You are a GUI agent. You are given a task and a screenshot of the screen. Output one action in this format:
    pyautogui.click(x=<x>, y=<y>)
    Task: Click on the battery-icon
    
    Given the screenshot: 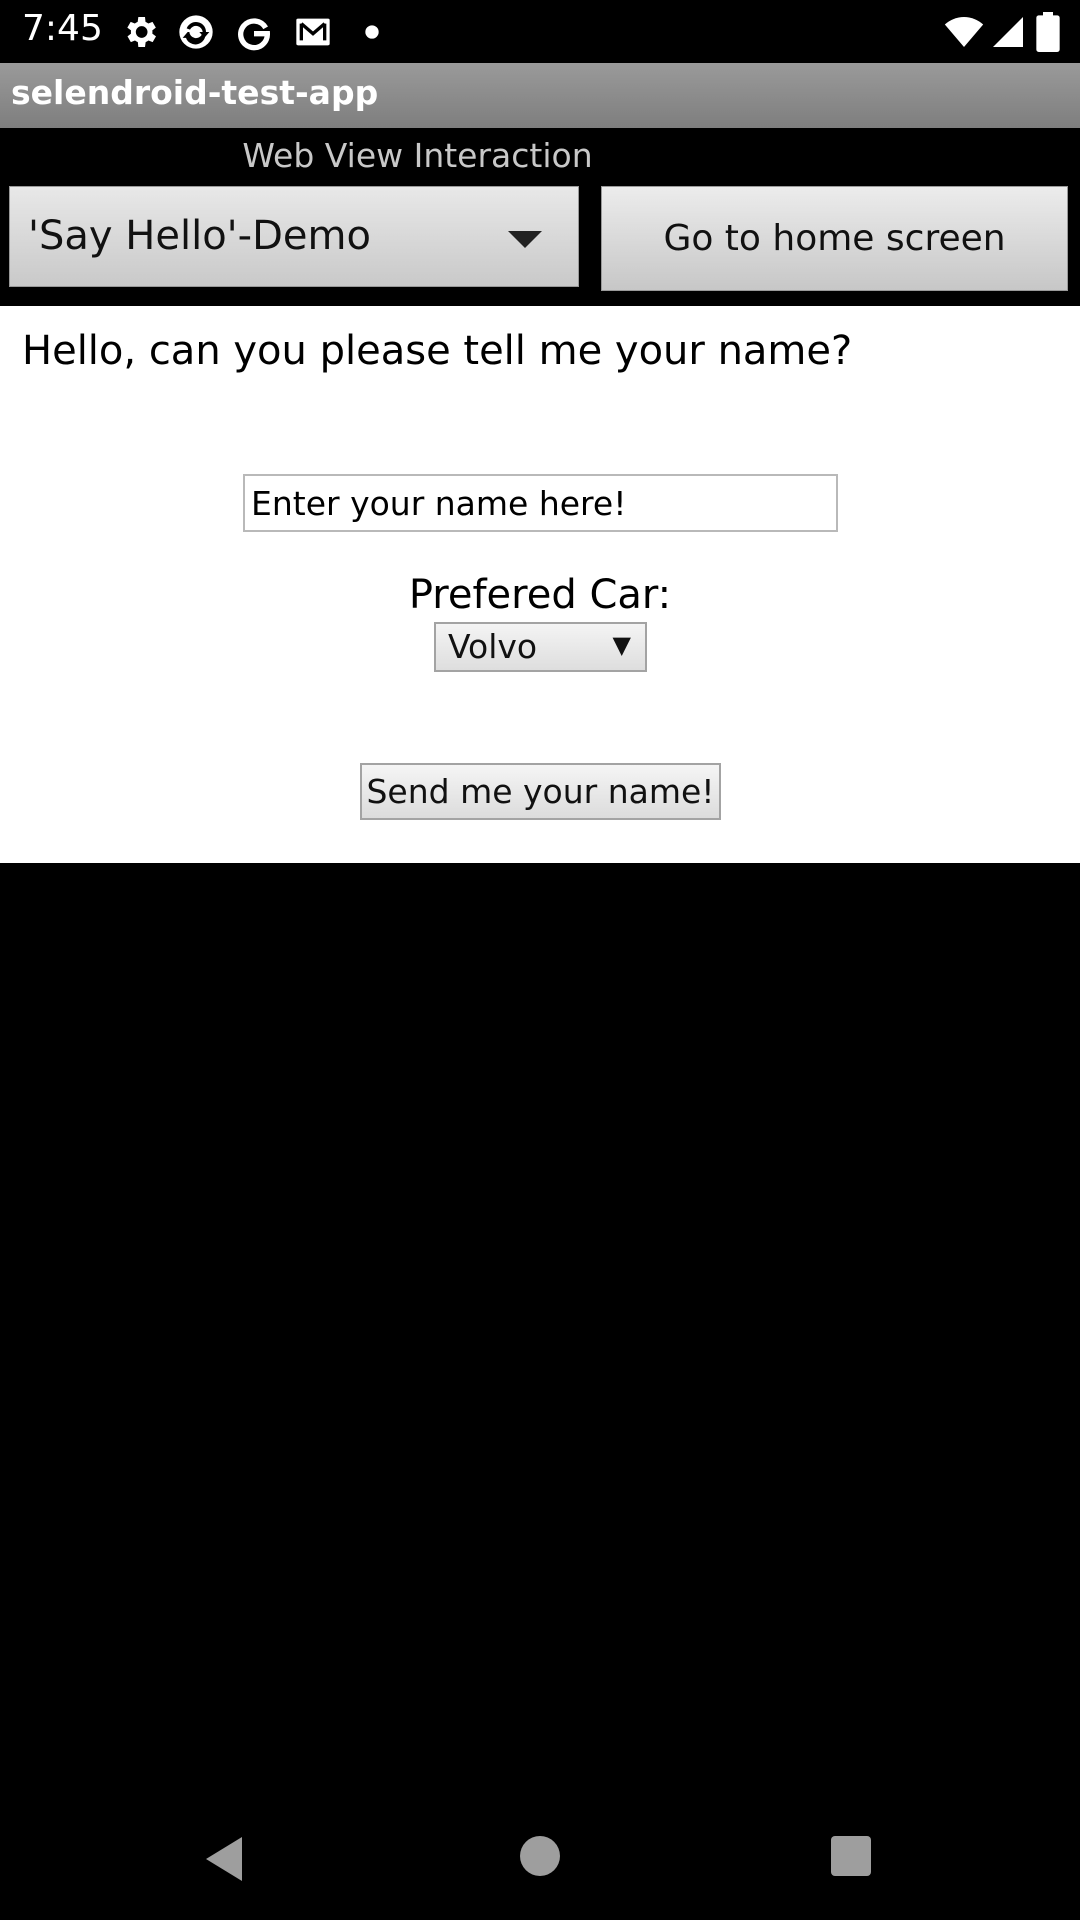 What is the action you would take?
    pyautogui.click(x=1048, y=32)
    